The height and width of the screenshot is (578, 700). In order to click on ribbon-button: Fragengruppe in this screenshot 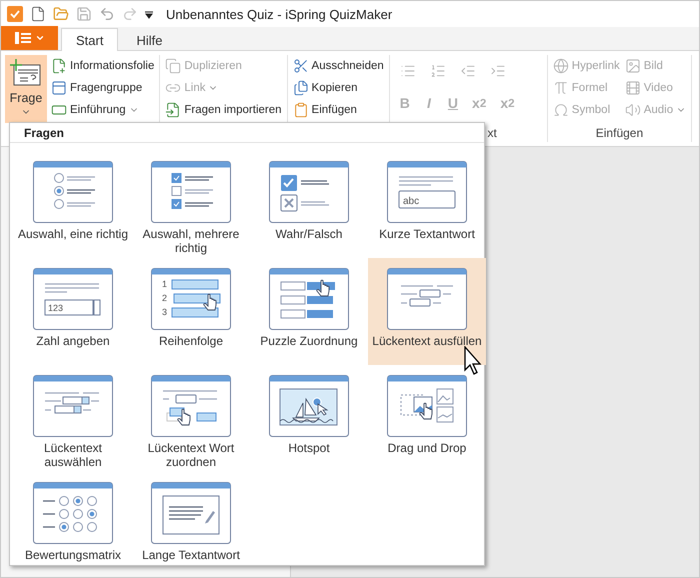, I will do `click(103, 88)`.